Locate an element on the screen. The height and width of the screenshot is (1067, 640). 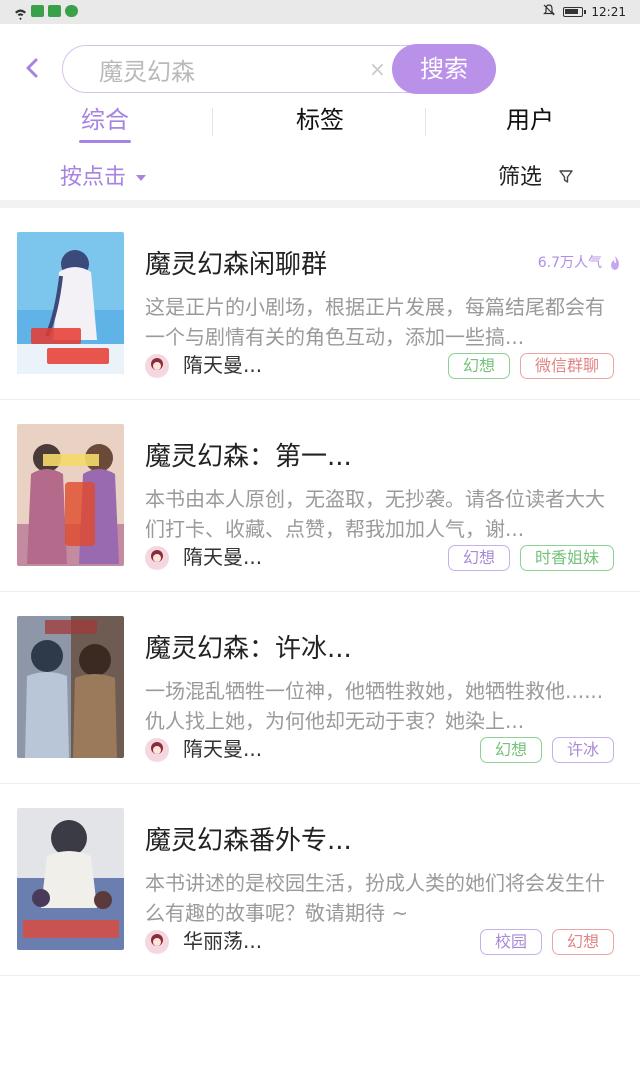
app-icon is located at coordinates (71, 11).